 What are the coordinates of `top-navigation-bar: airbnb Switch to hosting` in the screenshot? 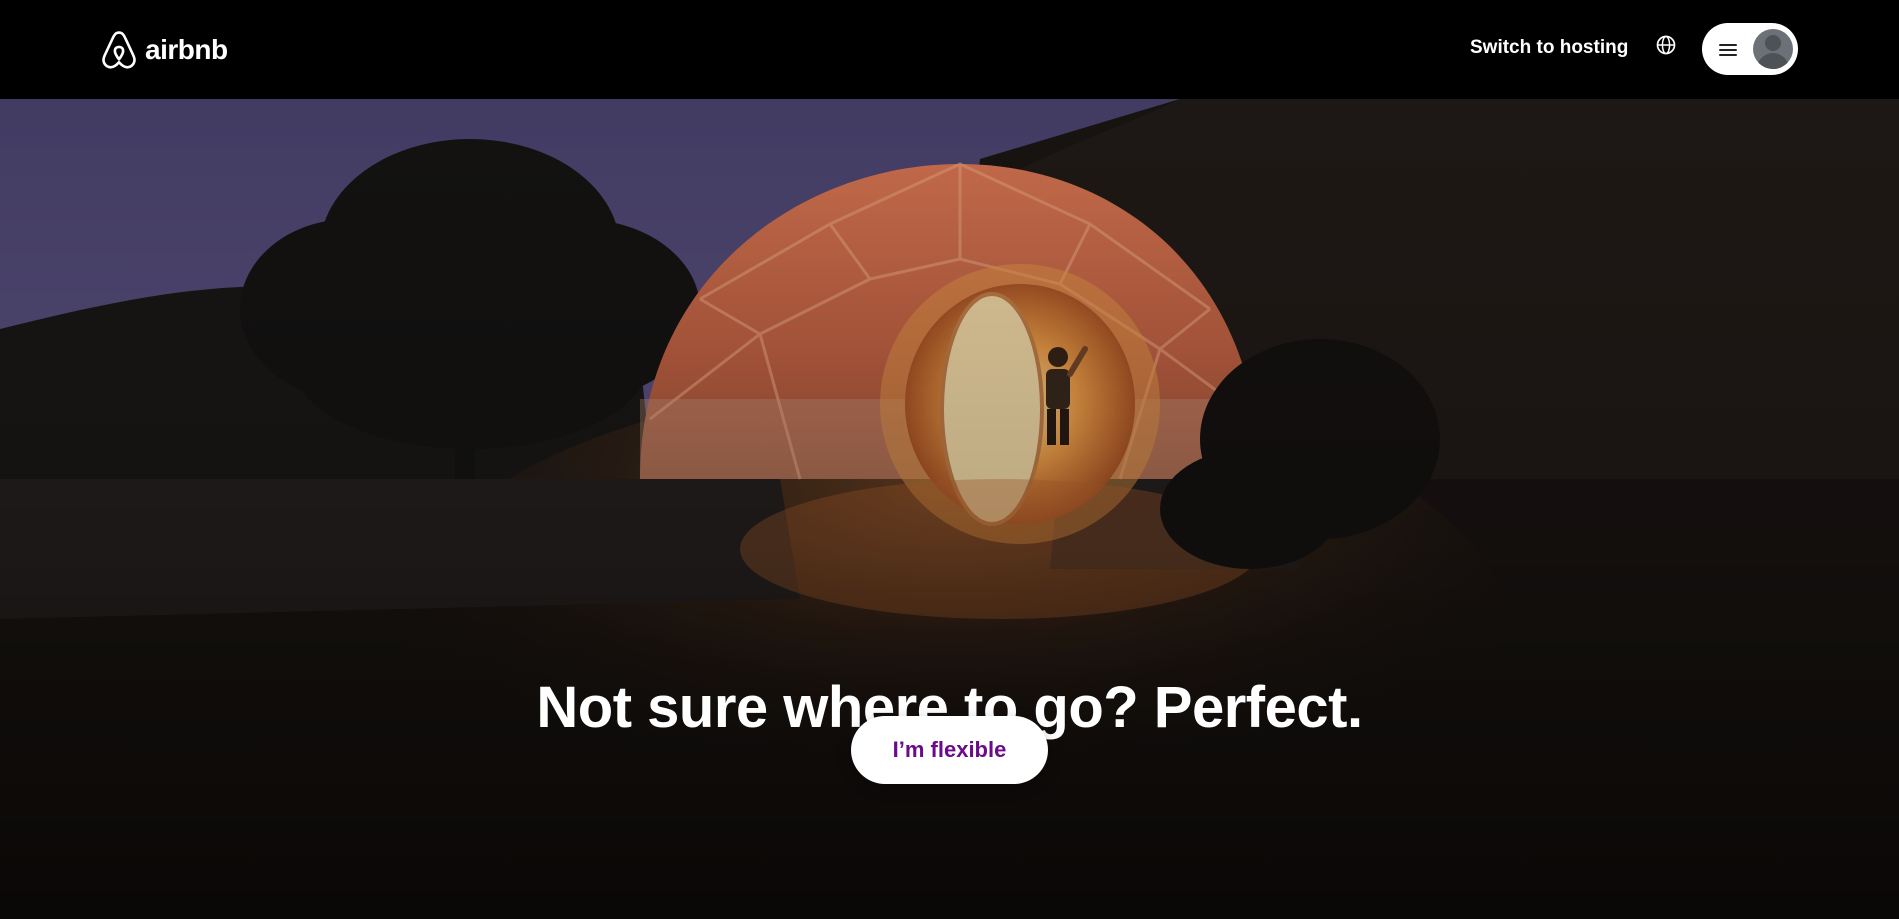 It's located at (949, 49).